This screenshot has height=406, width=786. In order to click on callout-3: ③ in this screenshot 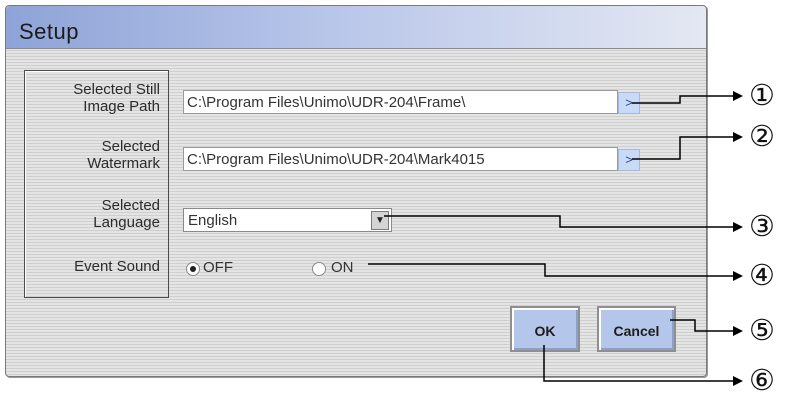, I will do `click(762, 226)`.